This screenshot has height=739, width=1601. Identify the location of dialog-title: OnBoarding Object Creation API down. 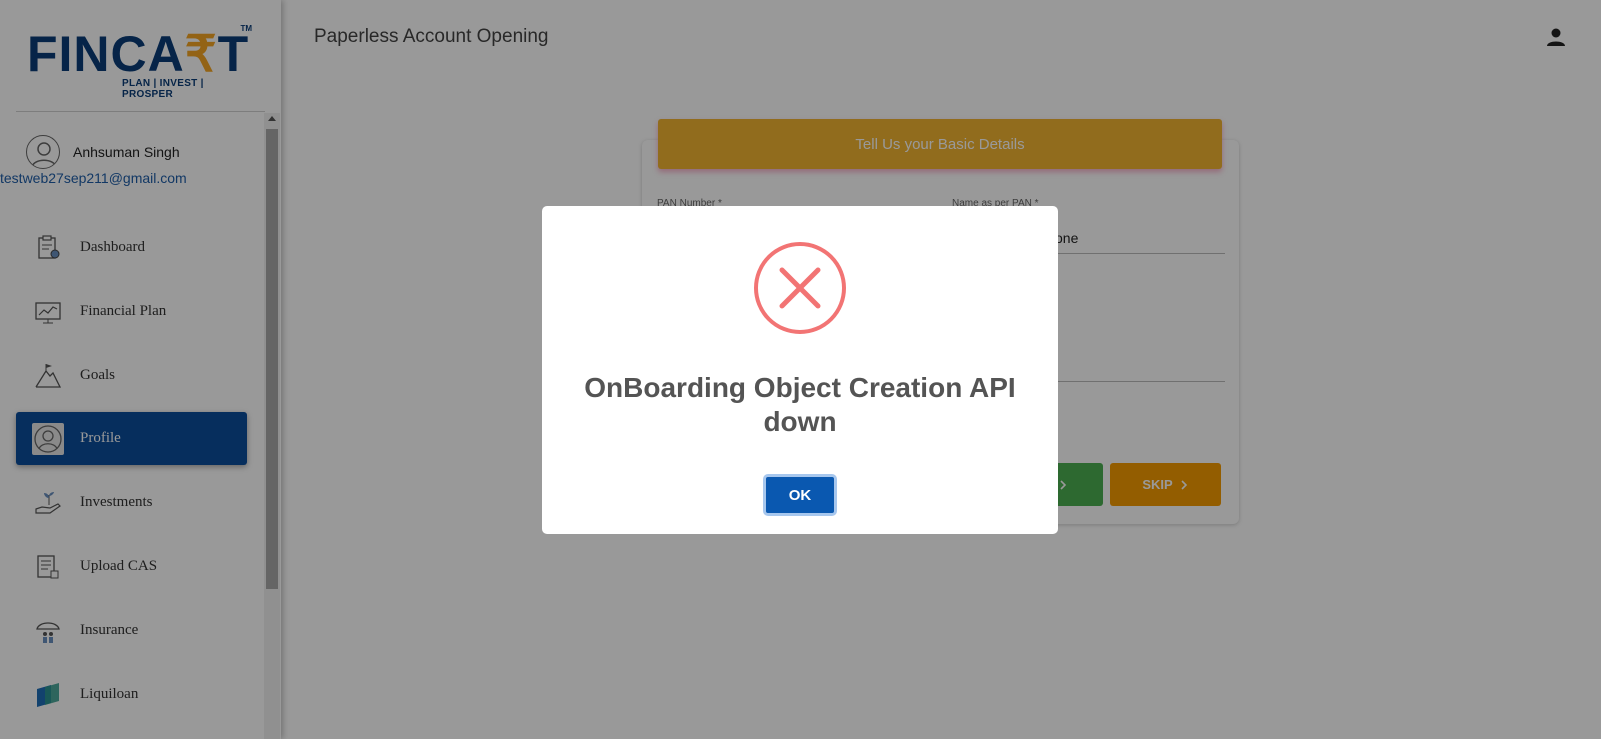
(800, 404).